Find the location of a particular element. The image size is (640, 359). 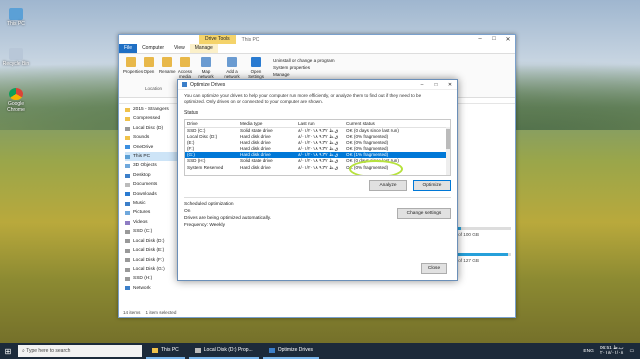

tab-computer: Computer is located at coordinates (153, 48).